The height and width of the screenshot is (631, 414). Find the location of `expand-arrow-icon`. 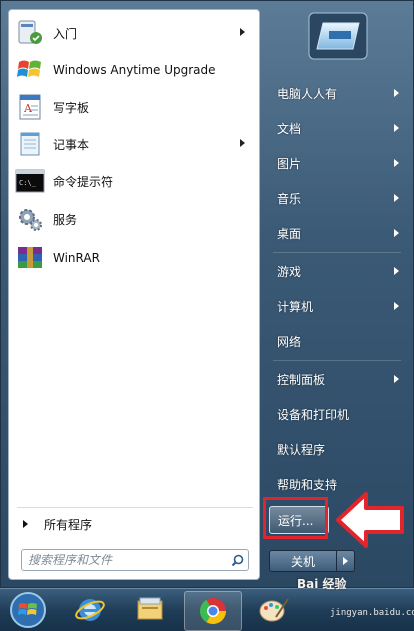

expand-arrow-icon is located at coordinates (25, 524).